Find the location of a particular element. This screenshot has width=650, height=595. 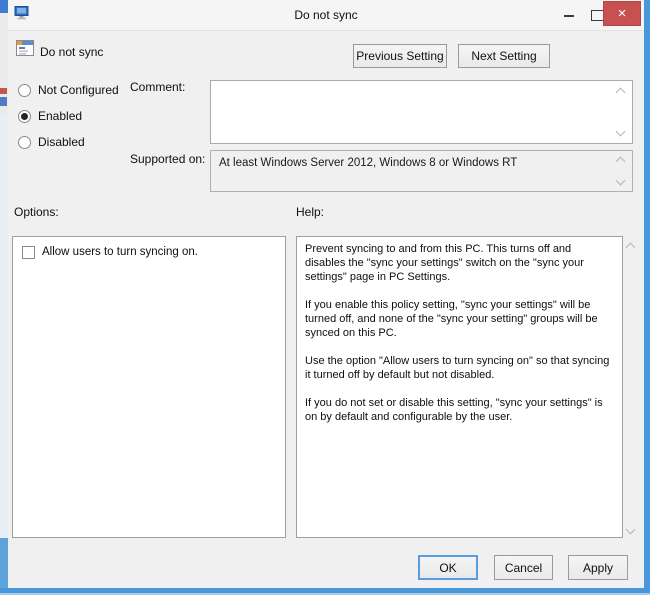

minimize-button is located at coordinates (569, 16).